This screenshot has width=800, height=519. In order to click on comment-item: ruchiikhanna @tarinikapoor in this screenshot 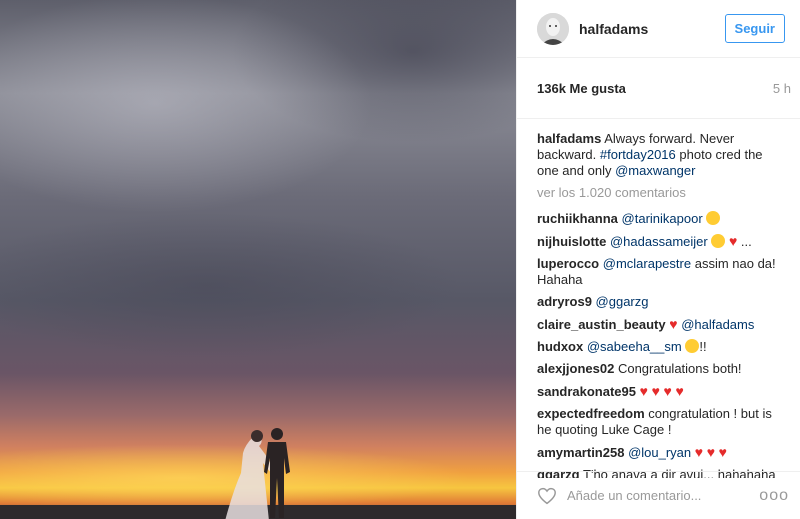, I will do `click(659, 219)`.